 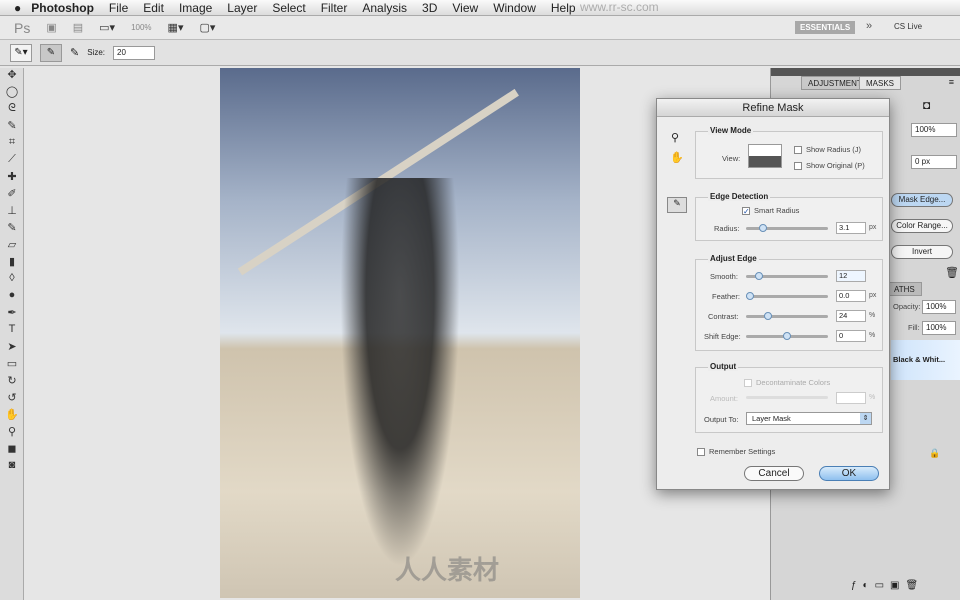 What do you see at coordinates (12, 399) in the screenshot?
I see `3d-orbit-tool-icon: ↺` at bounding box center [12, 399].